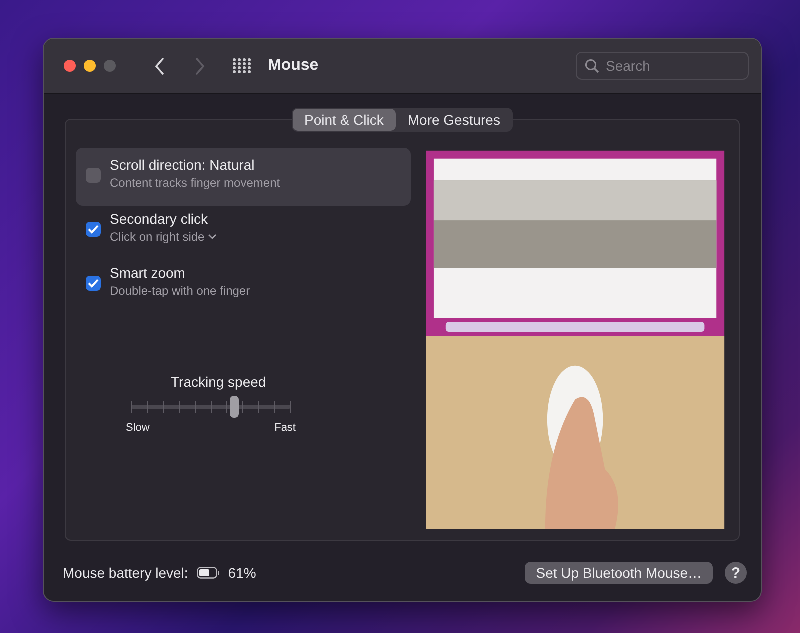  What do you see at coordinates (208, 573) in the screenshot?
I see `battery-icon` at bounding box center [208, 573].